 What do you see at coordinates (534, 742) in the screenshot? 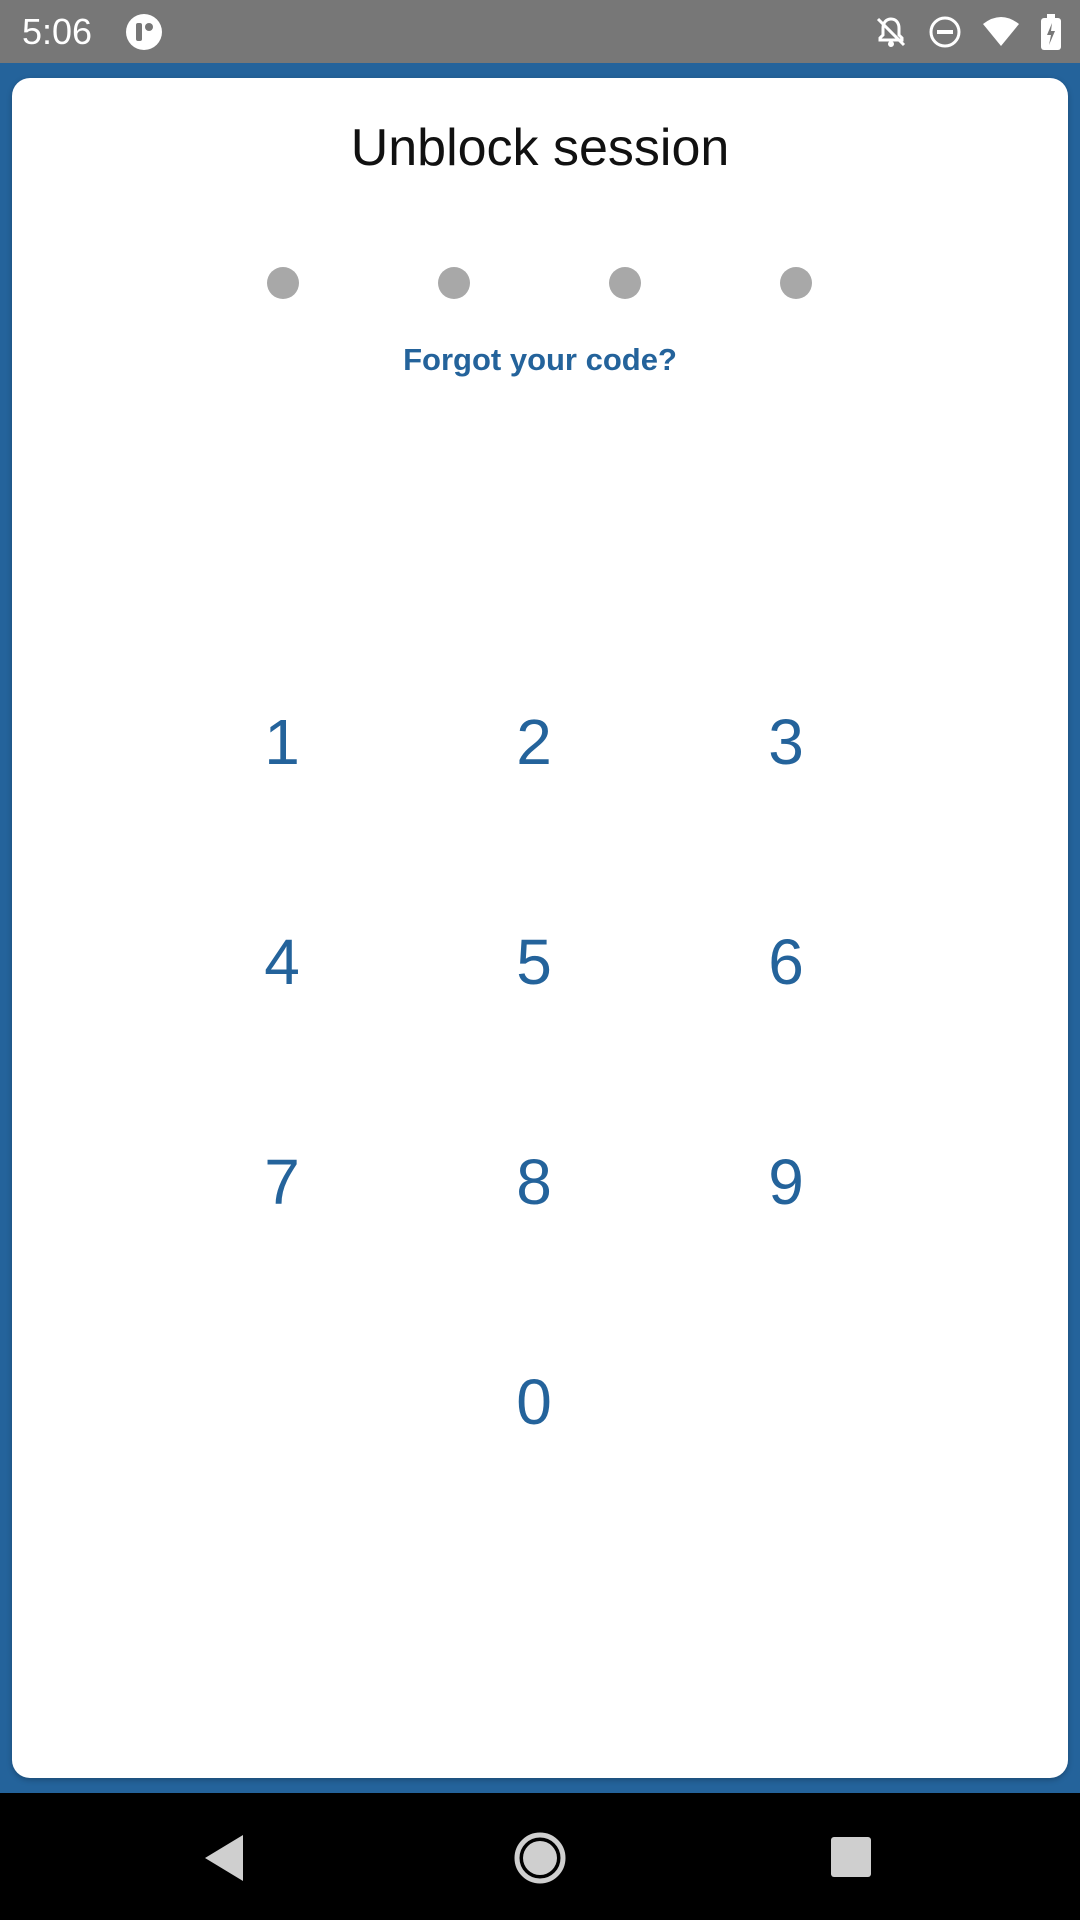
I see `key-2: 2` at bounding box center [534, 742].